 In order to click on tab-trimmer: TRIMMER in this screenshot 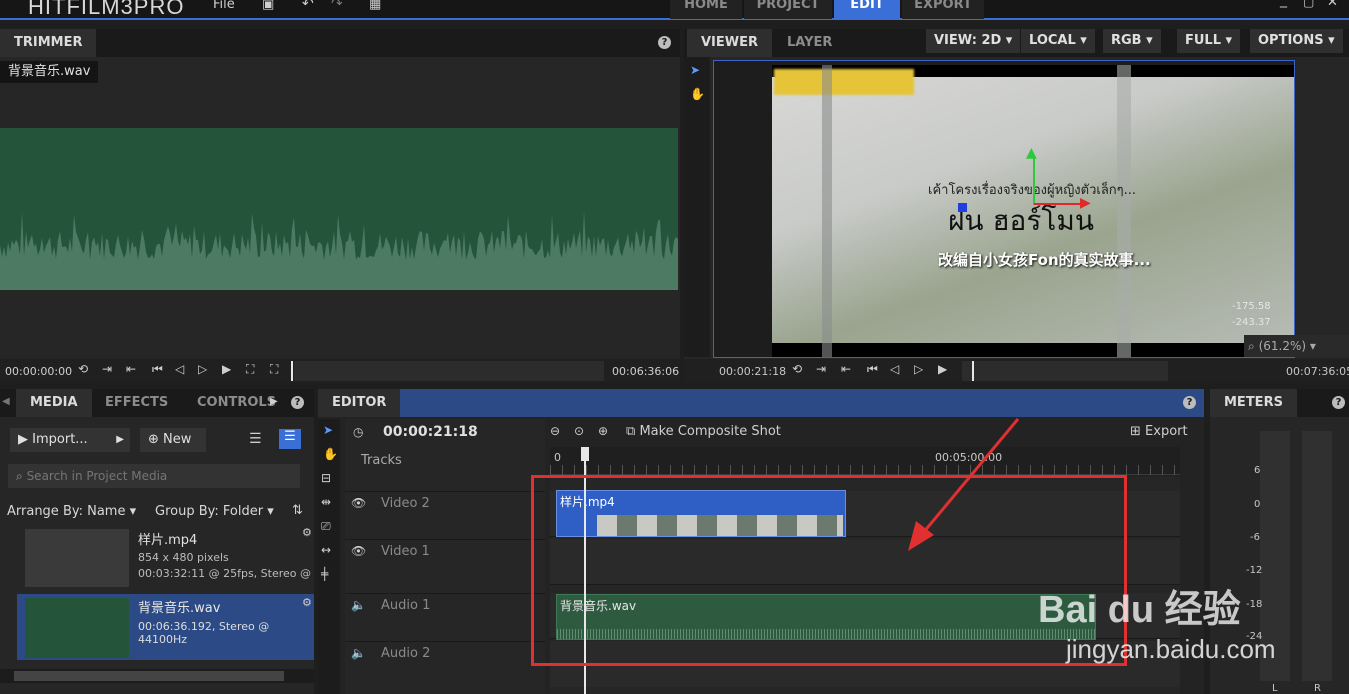, I will do `click(48, 43)`.